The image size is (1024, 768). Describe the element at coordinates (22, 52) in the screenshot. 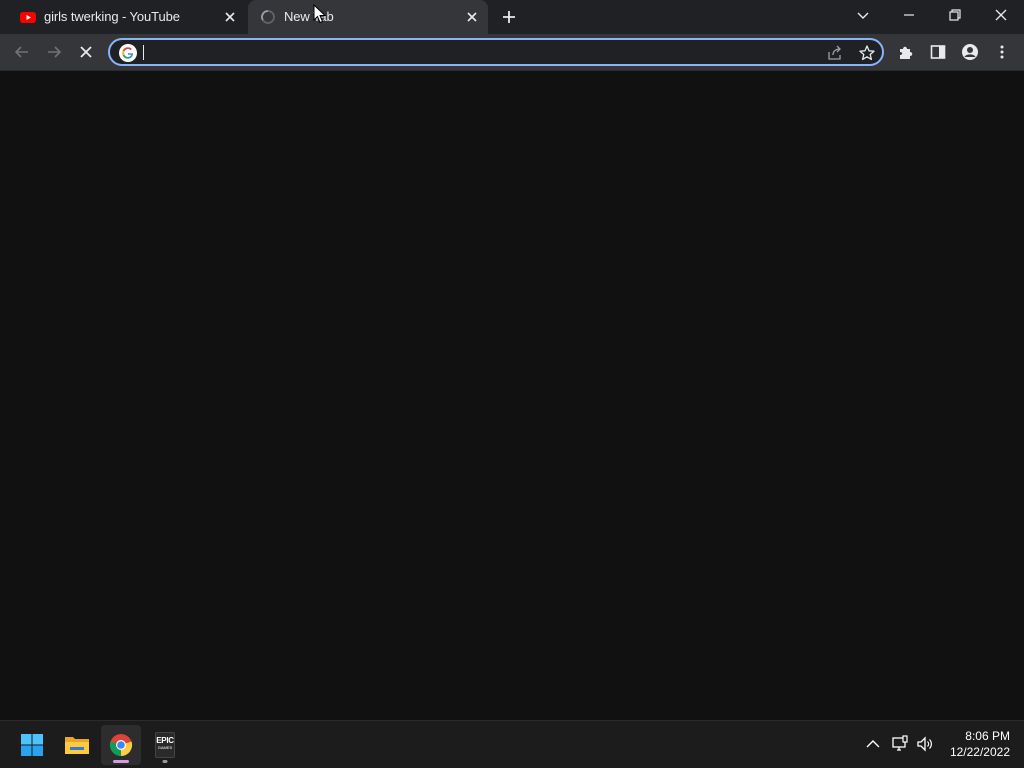

I see `back-arrow-icon` at that location.